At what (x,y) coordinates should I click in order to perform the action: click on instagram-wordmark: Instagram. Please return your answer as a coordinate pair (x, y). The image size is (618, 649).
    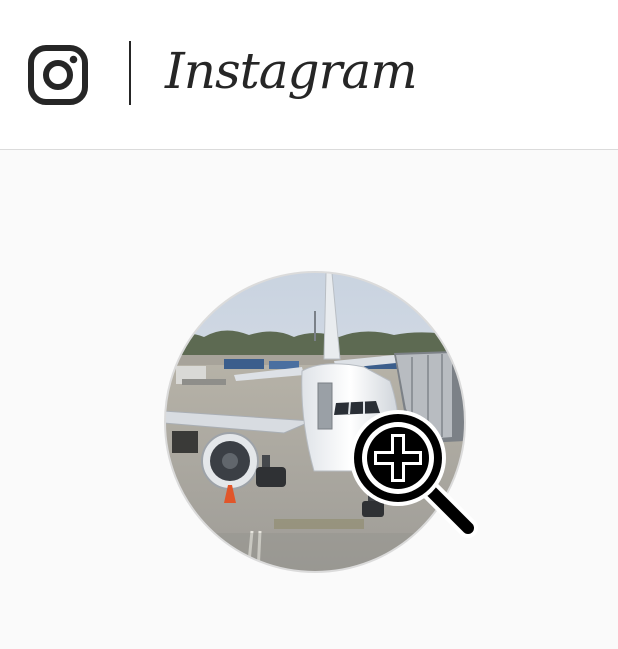
    Looking at the image, I should click on (291, 71).